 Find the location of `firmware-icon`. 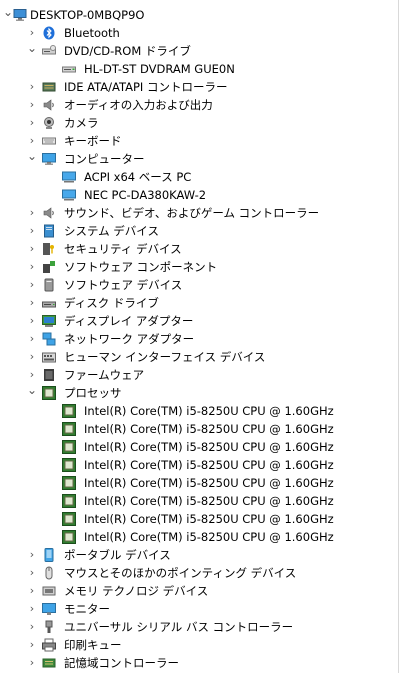

firmware-icon is located at coordinates (49, 375).